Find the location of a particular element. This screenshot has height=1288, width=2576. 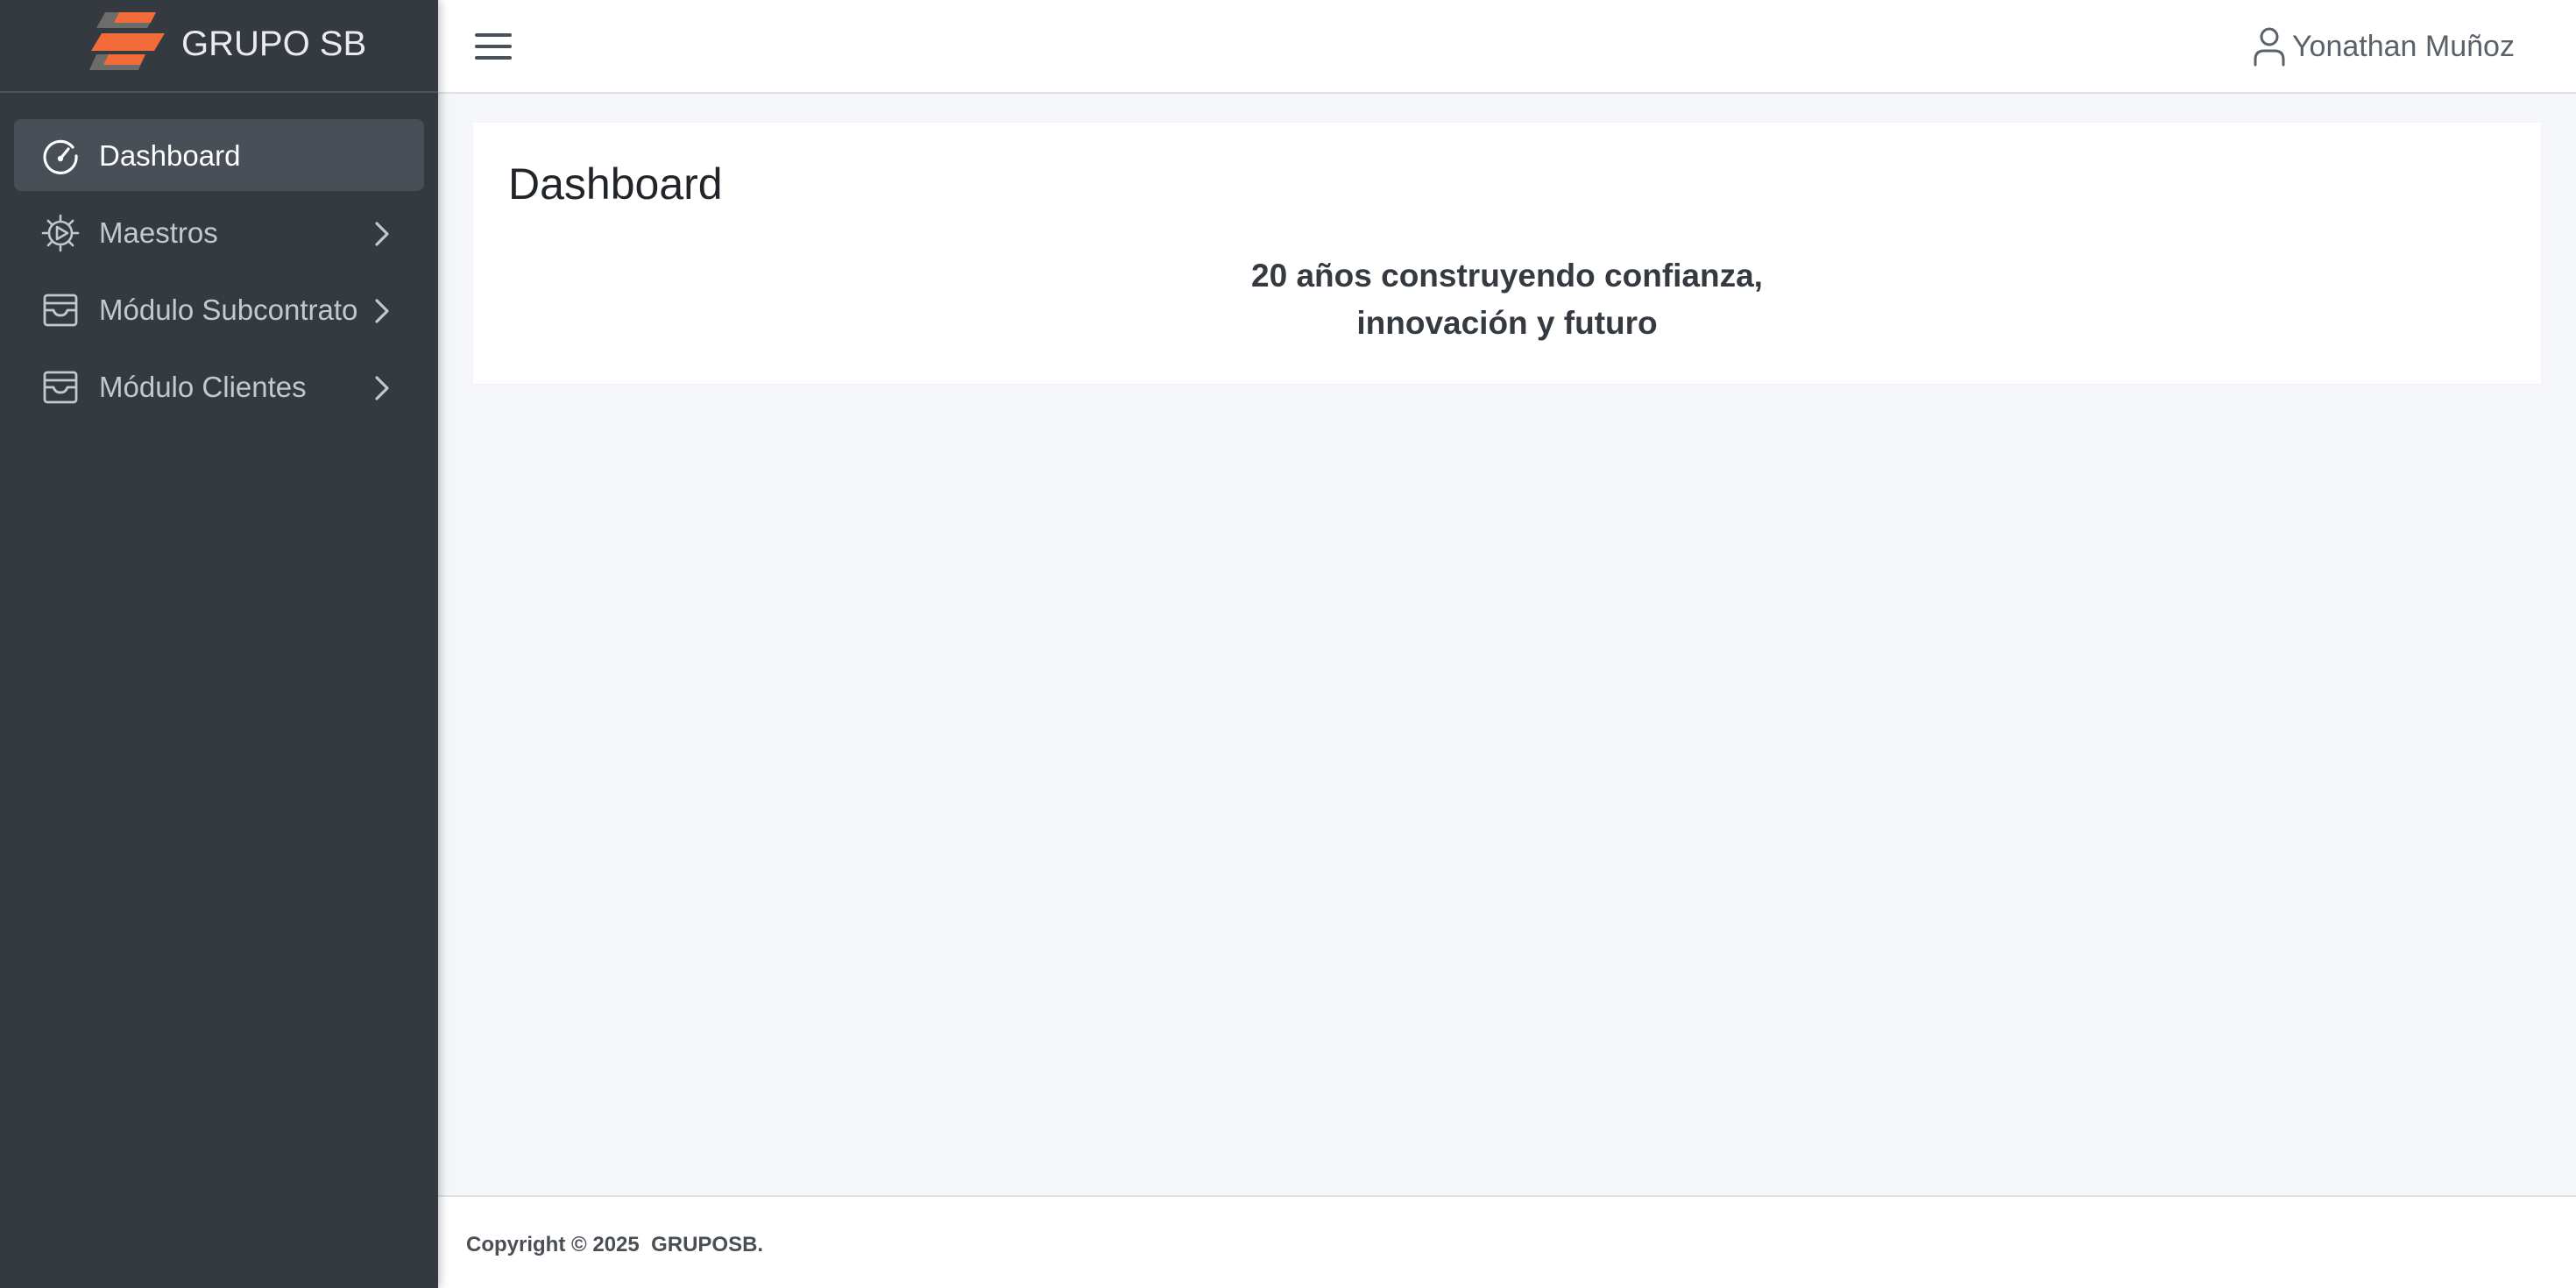

sidebar-item-modulo-subcontrato: Módulo Subcontrato is located at coordinates (219, 309).